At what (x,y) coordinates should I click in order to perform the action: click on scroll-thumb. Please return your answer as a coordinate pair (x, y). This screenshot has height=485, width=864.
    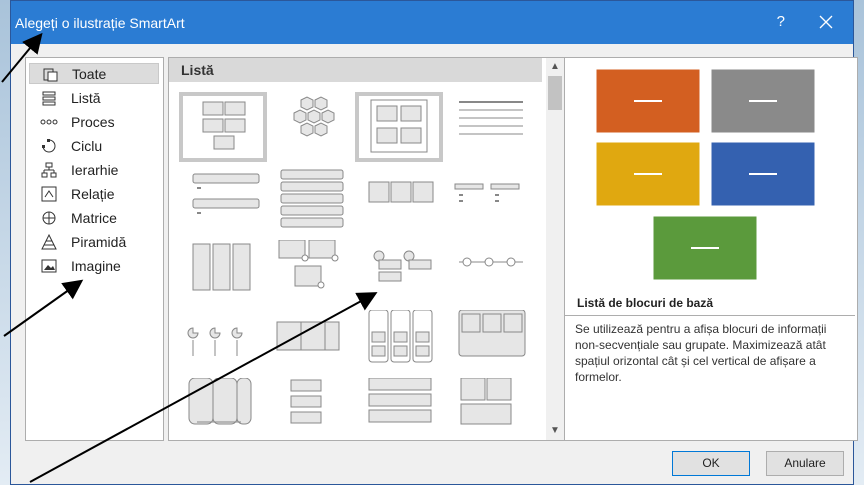
    Looking at the image, I should click on (555, 93).